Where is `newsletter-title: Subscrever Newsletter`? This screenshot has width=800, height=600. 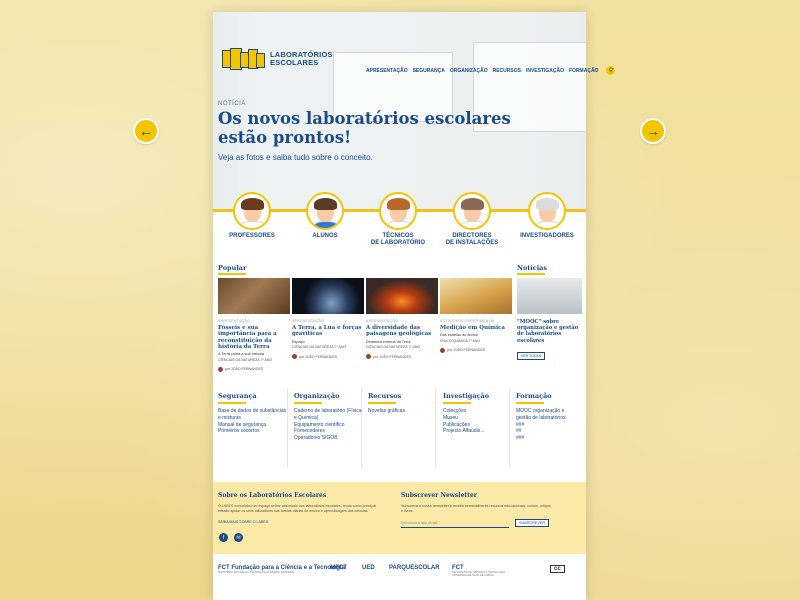 newsletter-title: Subscrever Newsletter is located at coordinates (439, 495).